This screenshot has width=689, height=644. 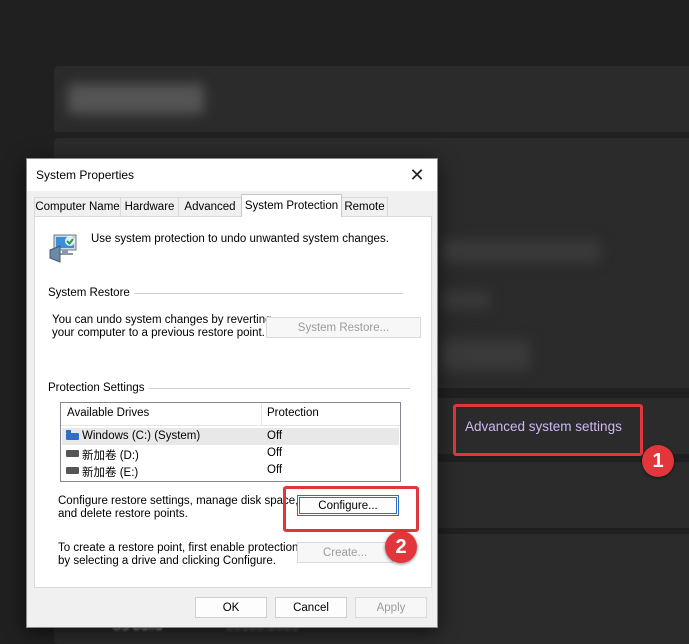 I want to click on system-drive-icon, so click(x=72, y=435).